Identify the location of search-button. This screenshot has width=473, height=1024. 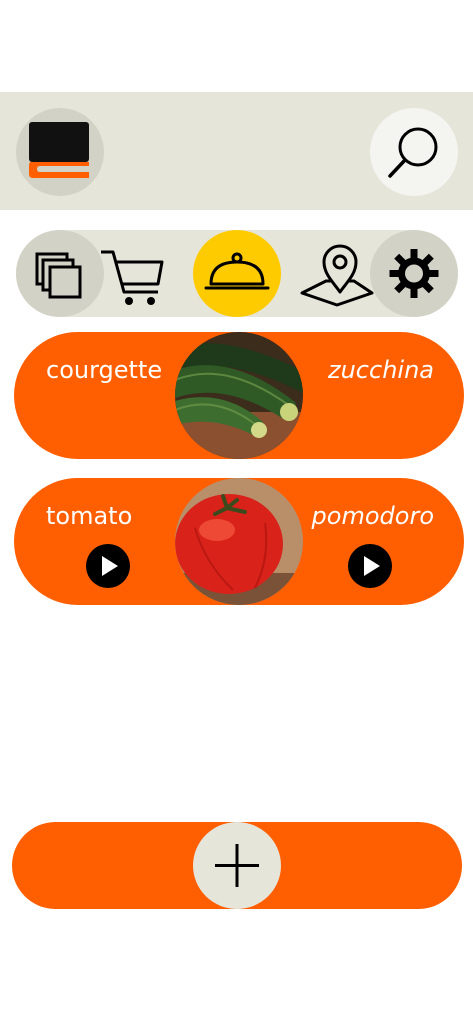
(414, 152).